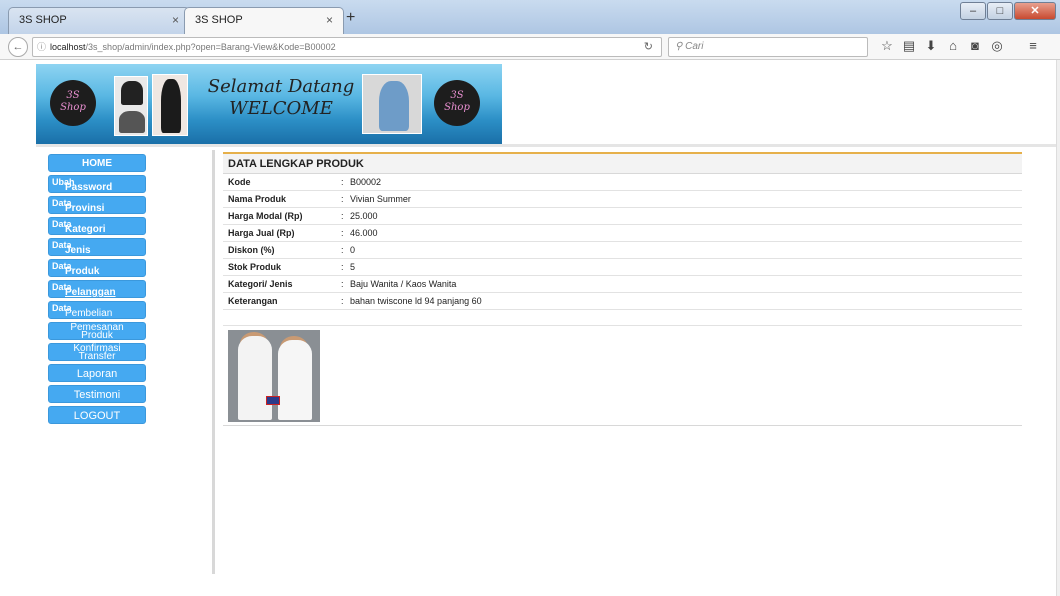 This screenshot has height=596, width=1060. Describe the element at coordinates (255, 267) in the screenshot. I see `detail-key: Stok Produk` at that location.